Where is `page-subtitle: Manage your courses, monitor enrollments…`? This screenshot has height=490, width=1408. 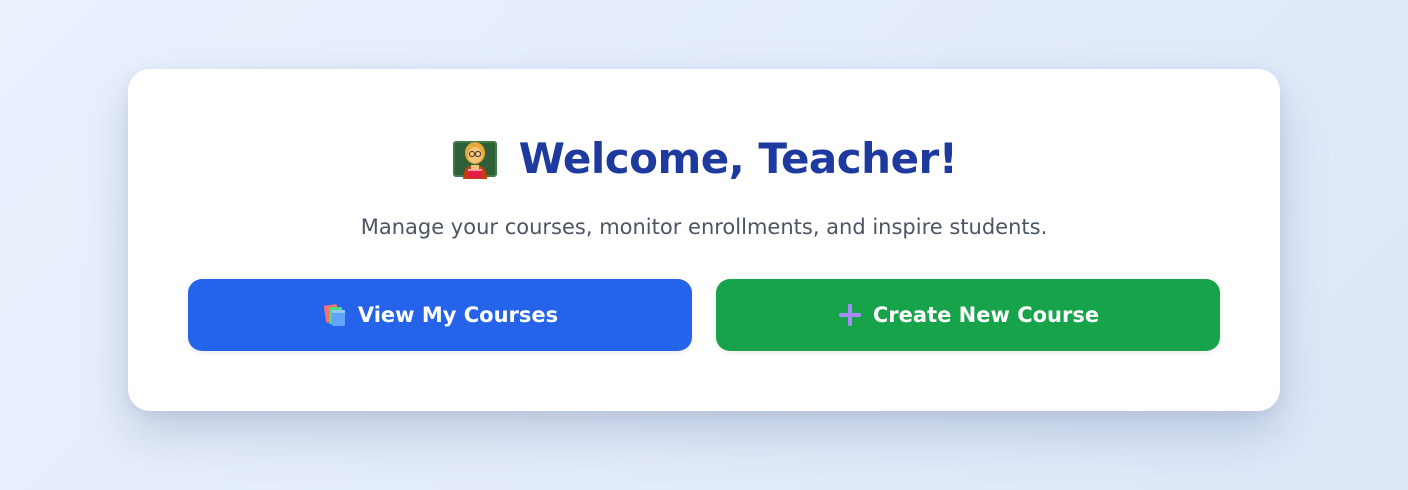
page-subtitle: Manage your courses, monitor enrollments… is located at coordinates (704, 227).